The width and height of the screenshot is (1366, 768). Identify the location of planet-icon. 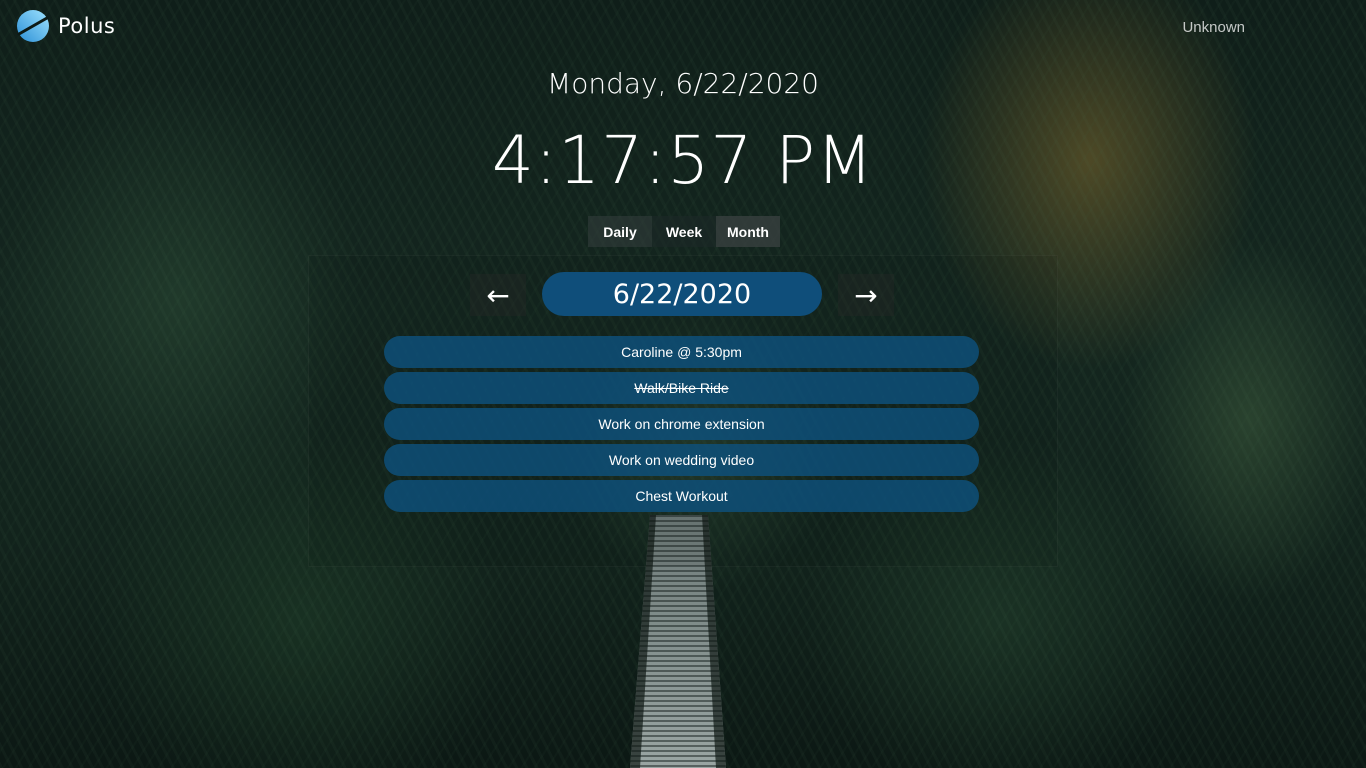
(33, 26).